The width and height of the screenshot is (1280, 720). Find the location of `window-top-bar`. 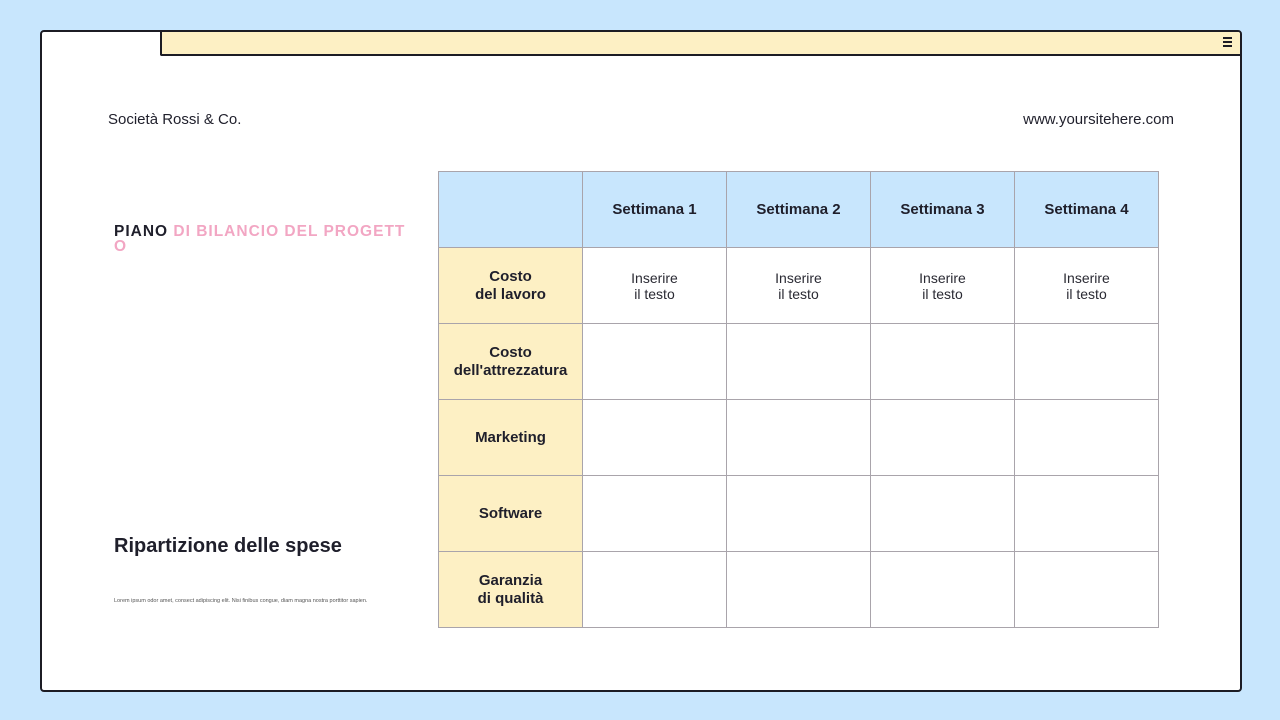

window-top-bar is located at coordinates (700, 44).